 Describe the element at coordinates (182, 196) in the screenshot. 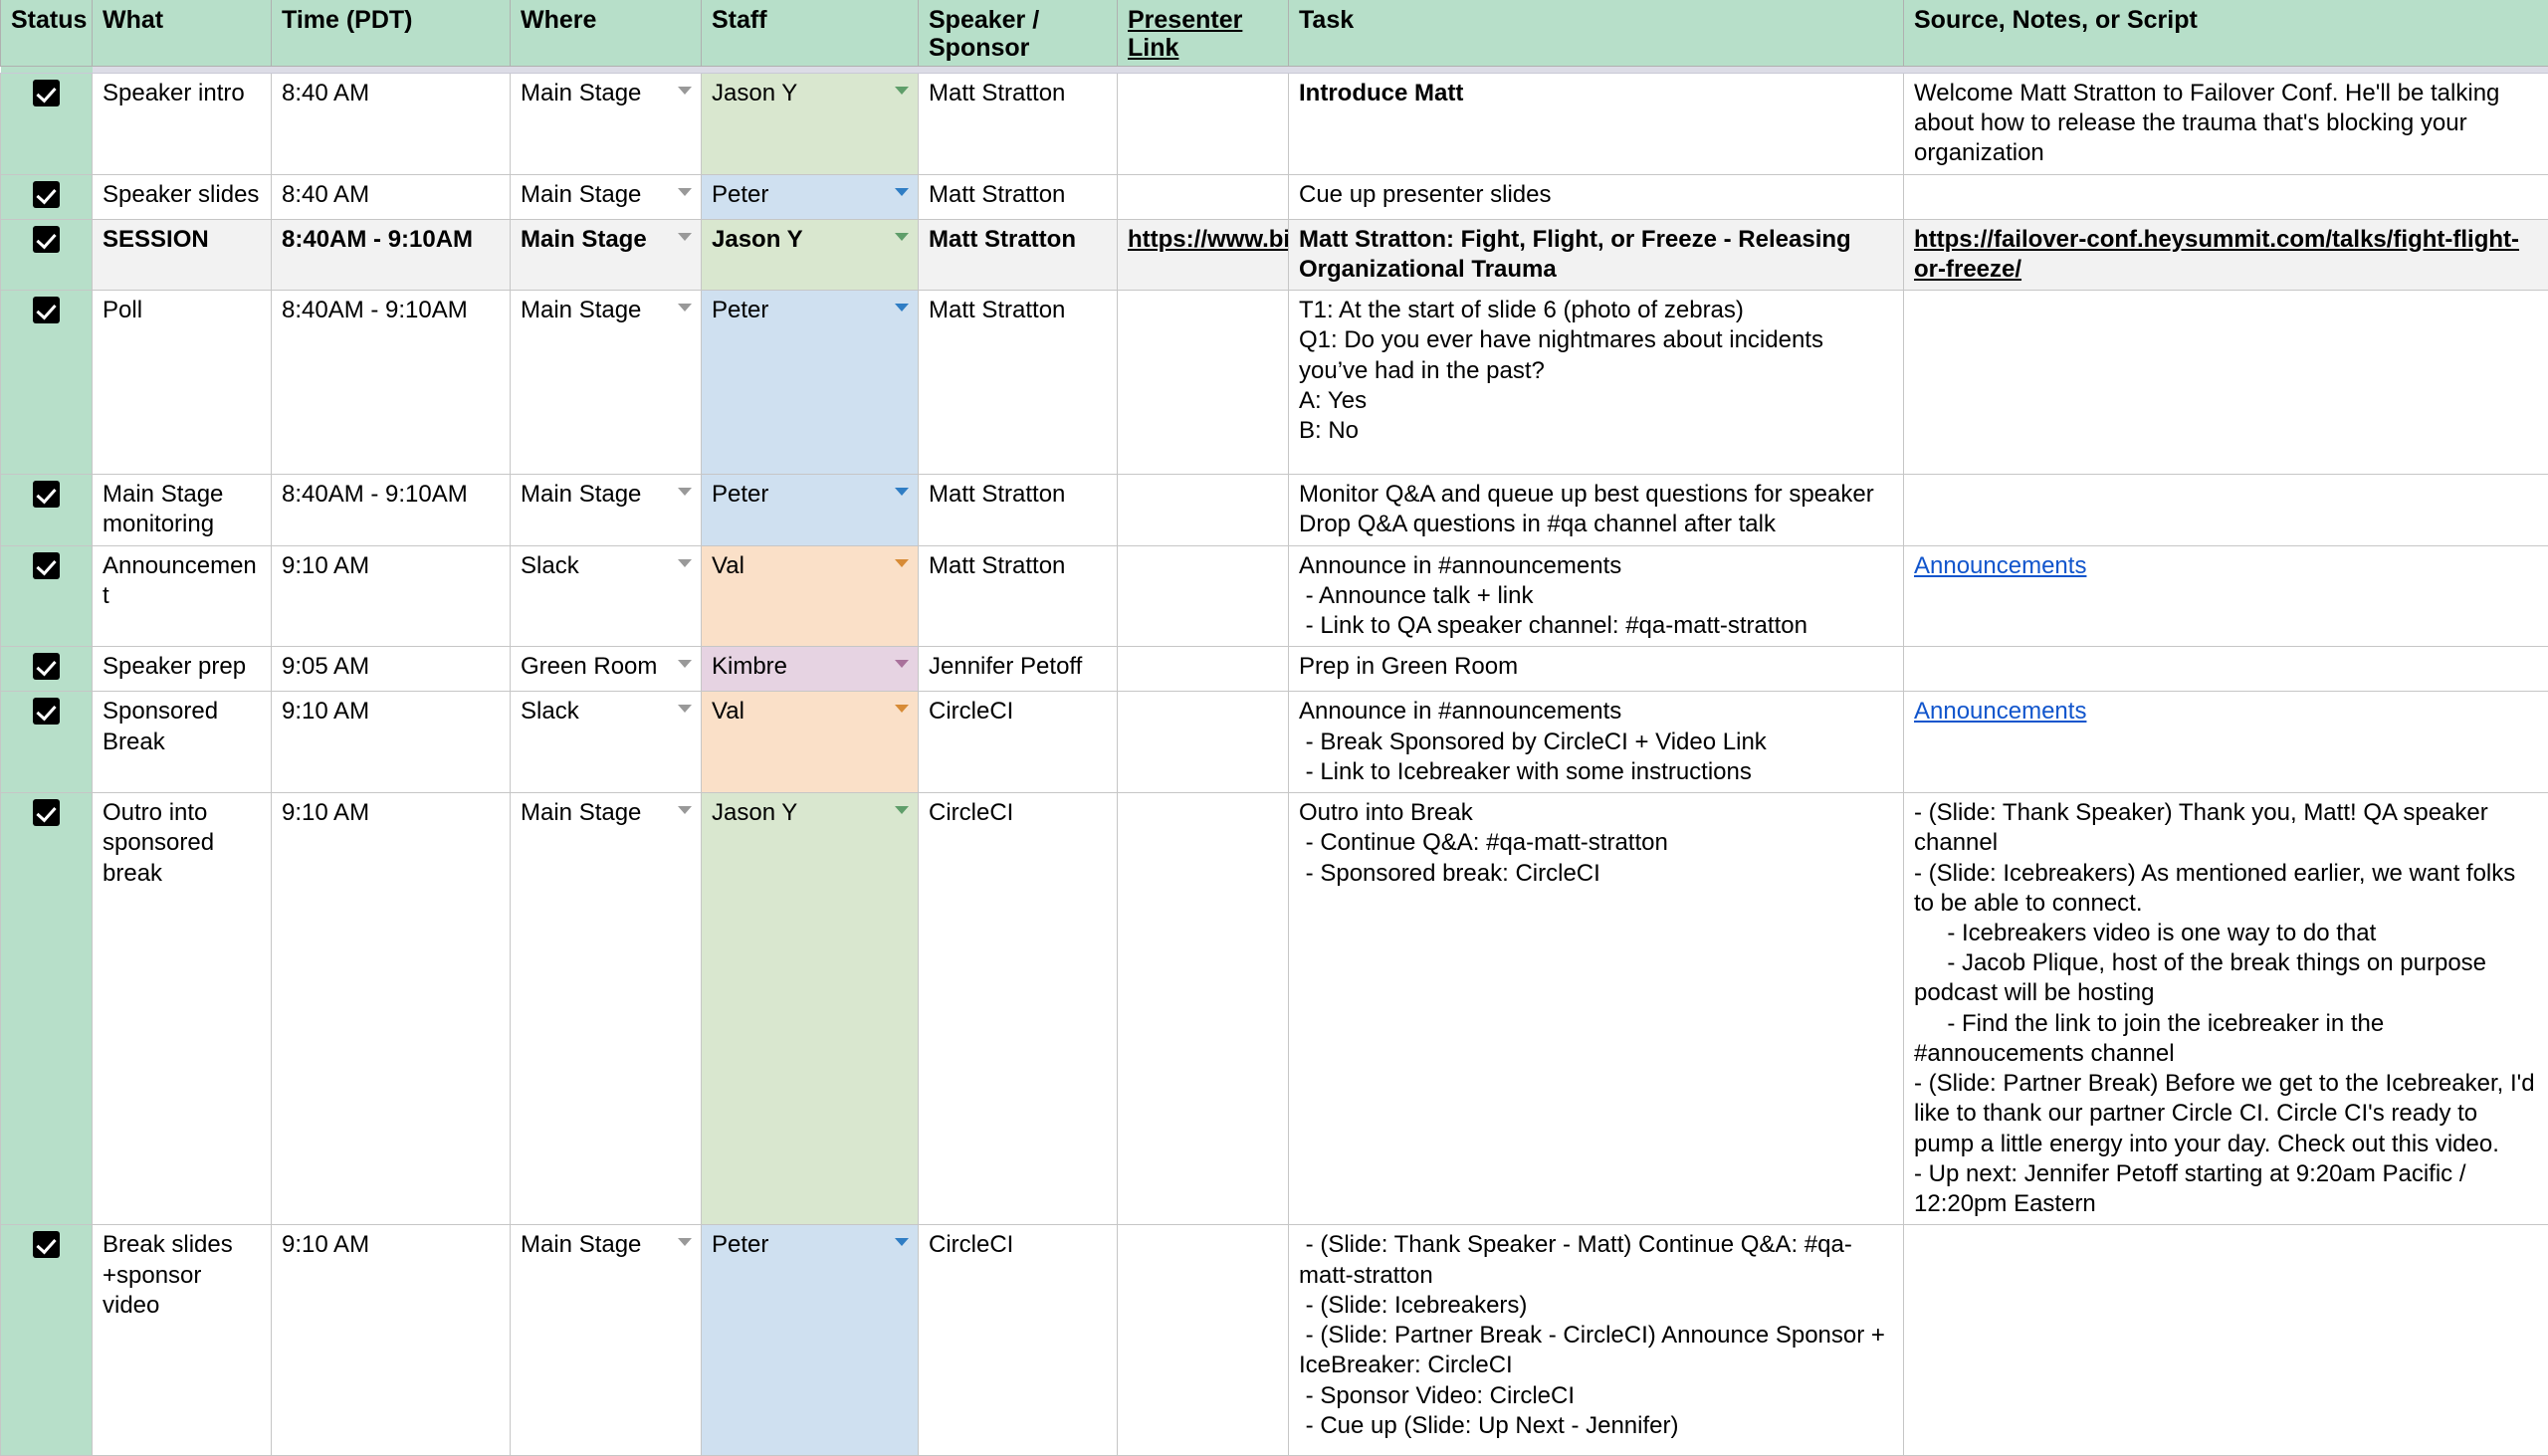

I see `cell-what: Speaker slides` at that location.